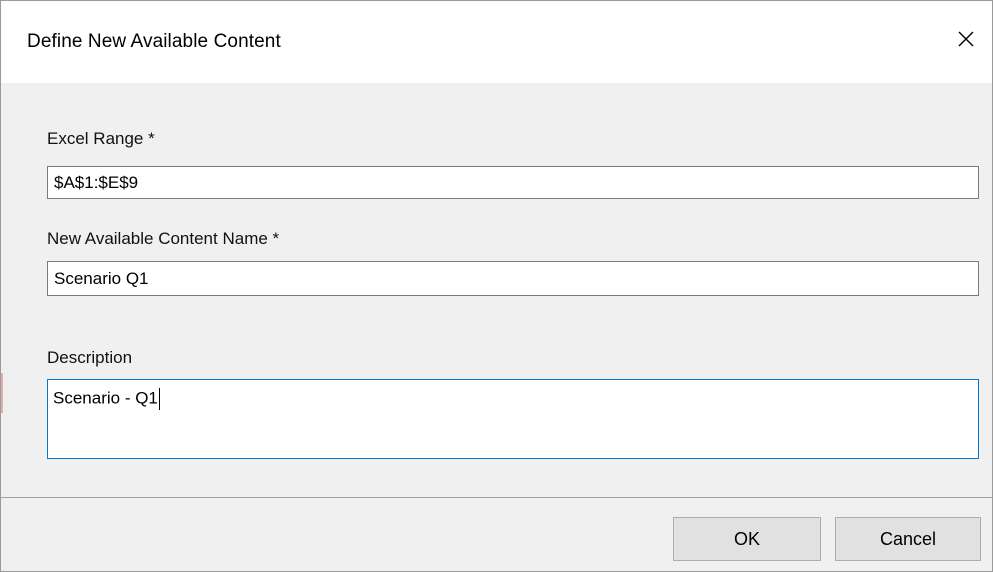 Image resolution: width=993 pixels, height=572 pixels. Describe the element at coordinates (163, 238) in the screenshot. I see `content-name-label: New Available Content Name *` at that location.